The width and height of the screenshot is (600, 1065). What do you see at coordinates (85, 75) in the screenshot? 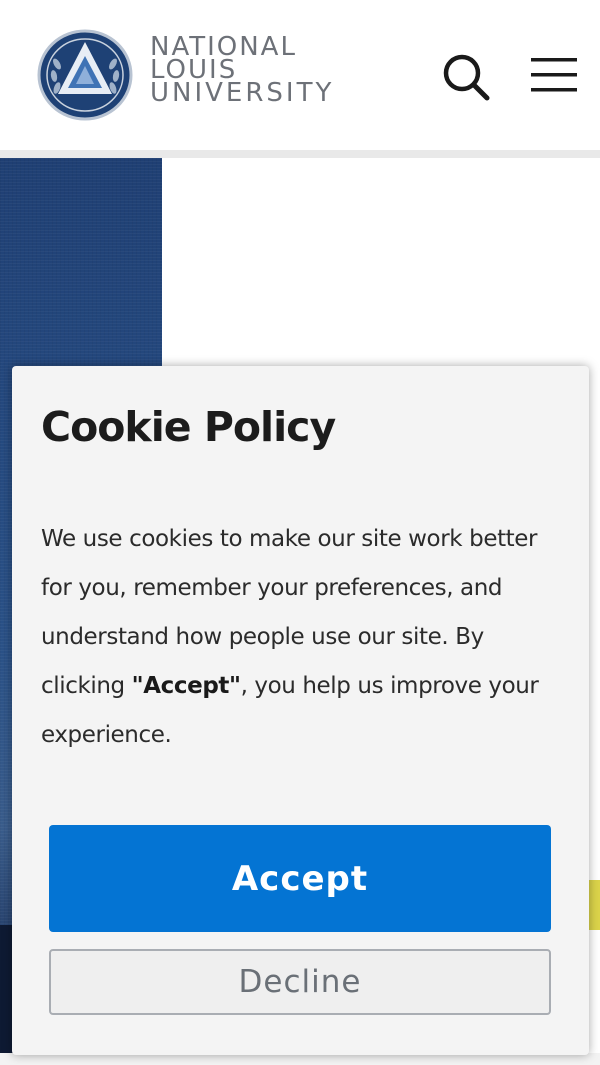
I see `nlu-seal-icon` at bounding box center [85, 75].